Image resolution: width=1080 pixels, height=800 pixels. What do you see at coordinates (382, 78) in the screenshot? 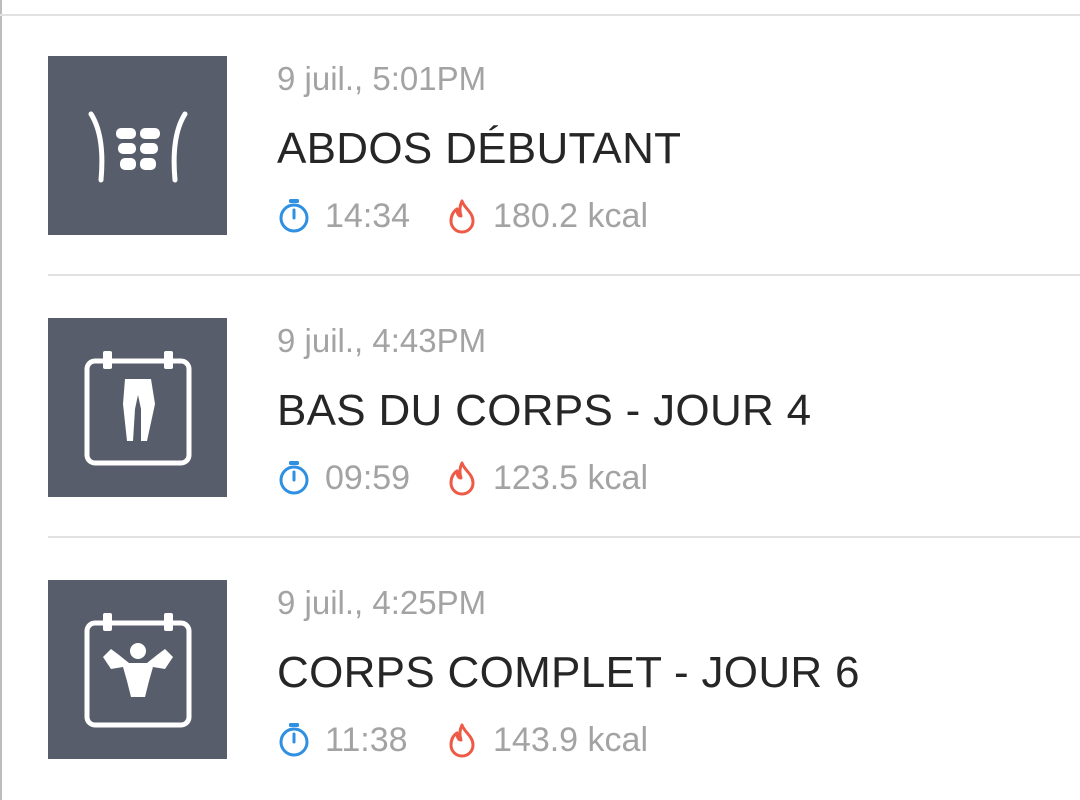
I see `workout-datetime: 9 juil., 5:01PM` at bounding box center [382, 78].